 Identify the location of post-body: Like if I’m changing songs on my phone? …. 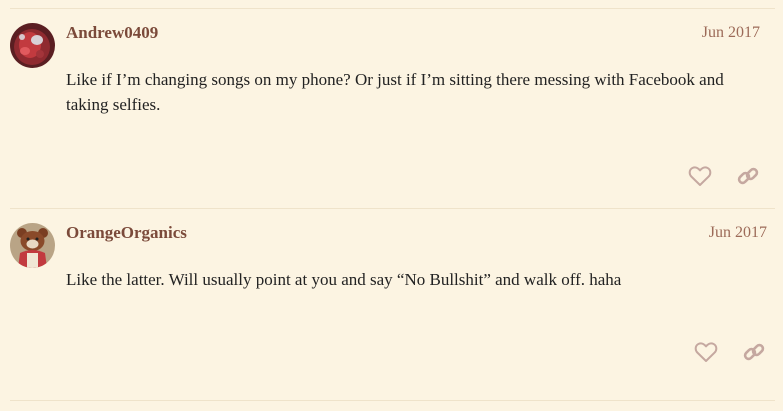
(395, 92).